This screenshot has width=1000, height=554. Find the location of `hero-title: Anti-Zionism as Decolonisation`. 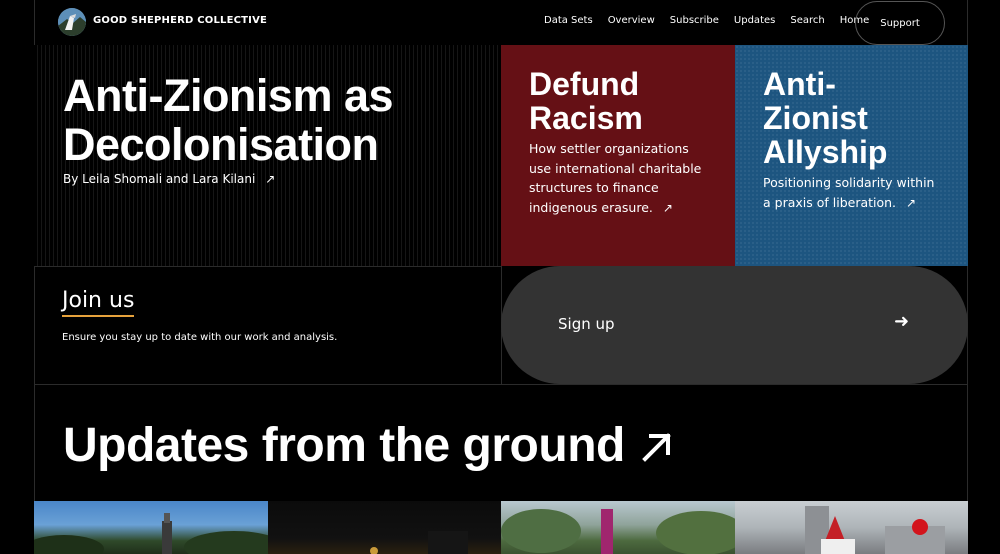

hero-title: Anti-Zionism as Decolonisation is located at coordinates (283, 120).